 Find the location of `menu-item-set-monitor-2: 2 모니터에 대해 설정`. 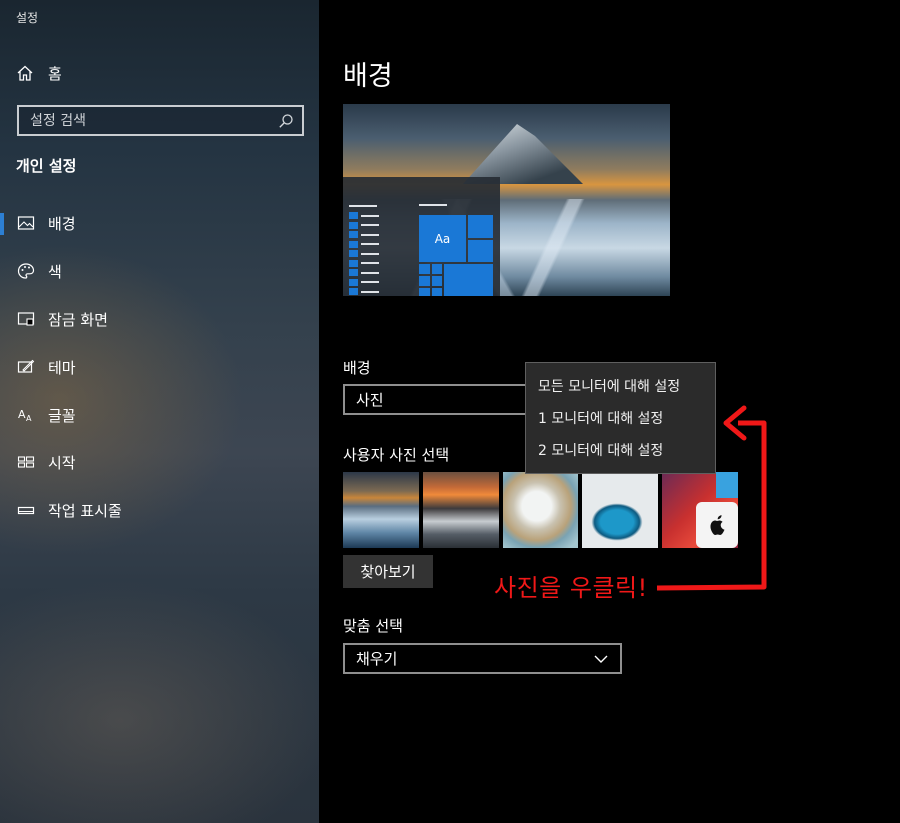

menu-item-set-monitor-2: 2 모니터에 대해 설정 is located at coordinates (620, 450).